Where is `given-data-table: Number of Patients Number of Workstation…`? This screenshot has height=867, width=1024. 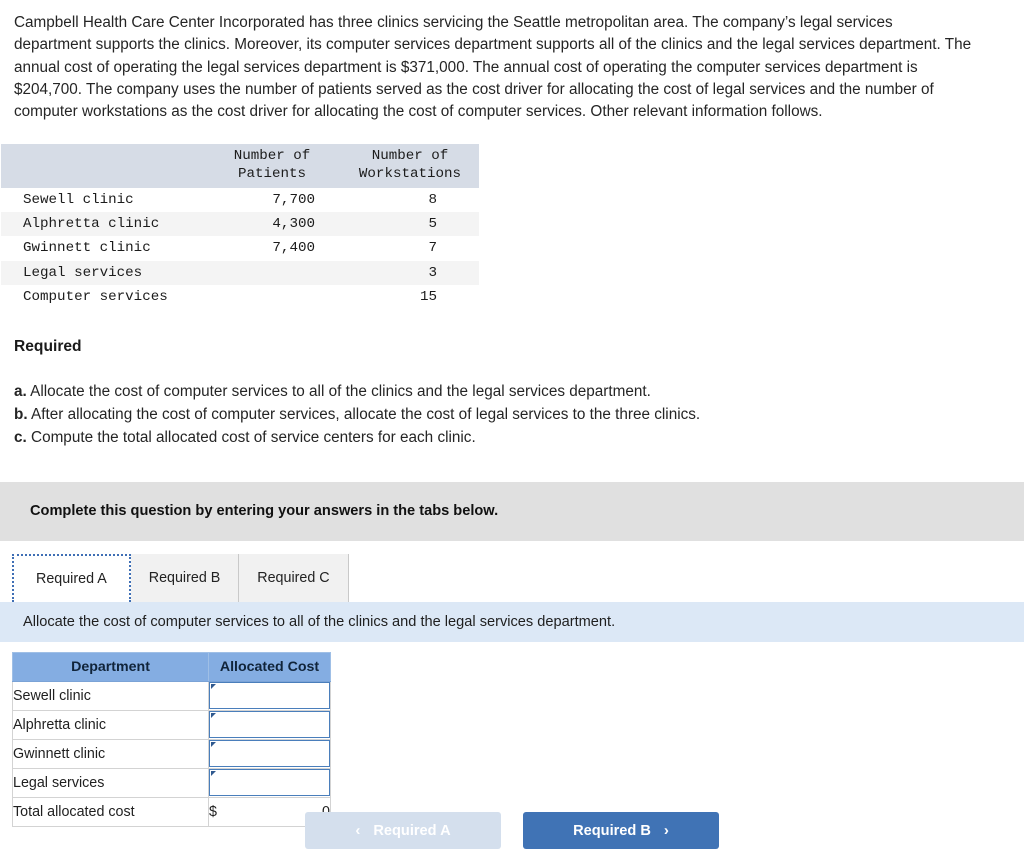
given-data-table: Number of Patients Number of Workstation… is located at coordinates (240, 226).